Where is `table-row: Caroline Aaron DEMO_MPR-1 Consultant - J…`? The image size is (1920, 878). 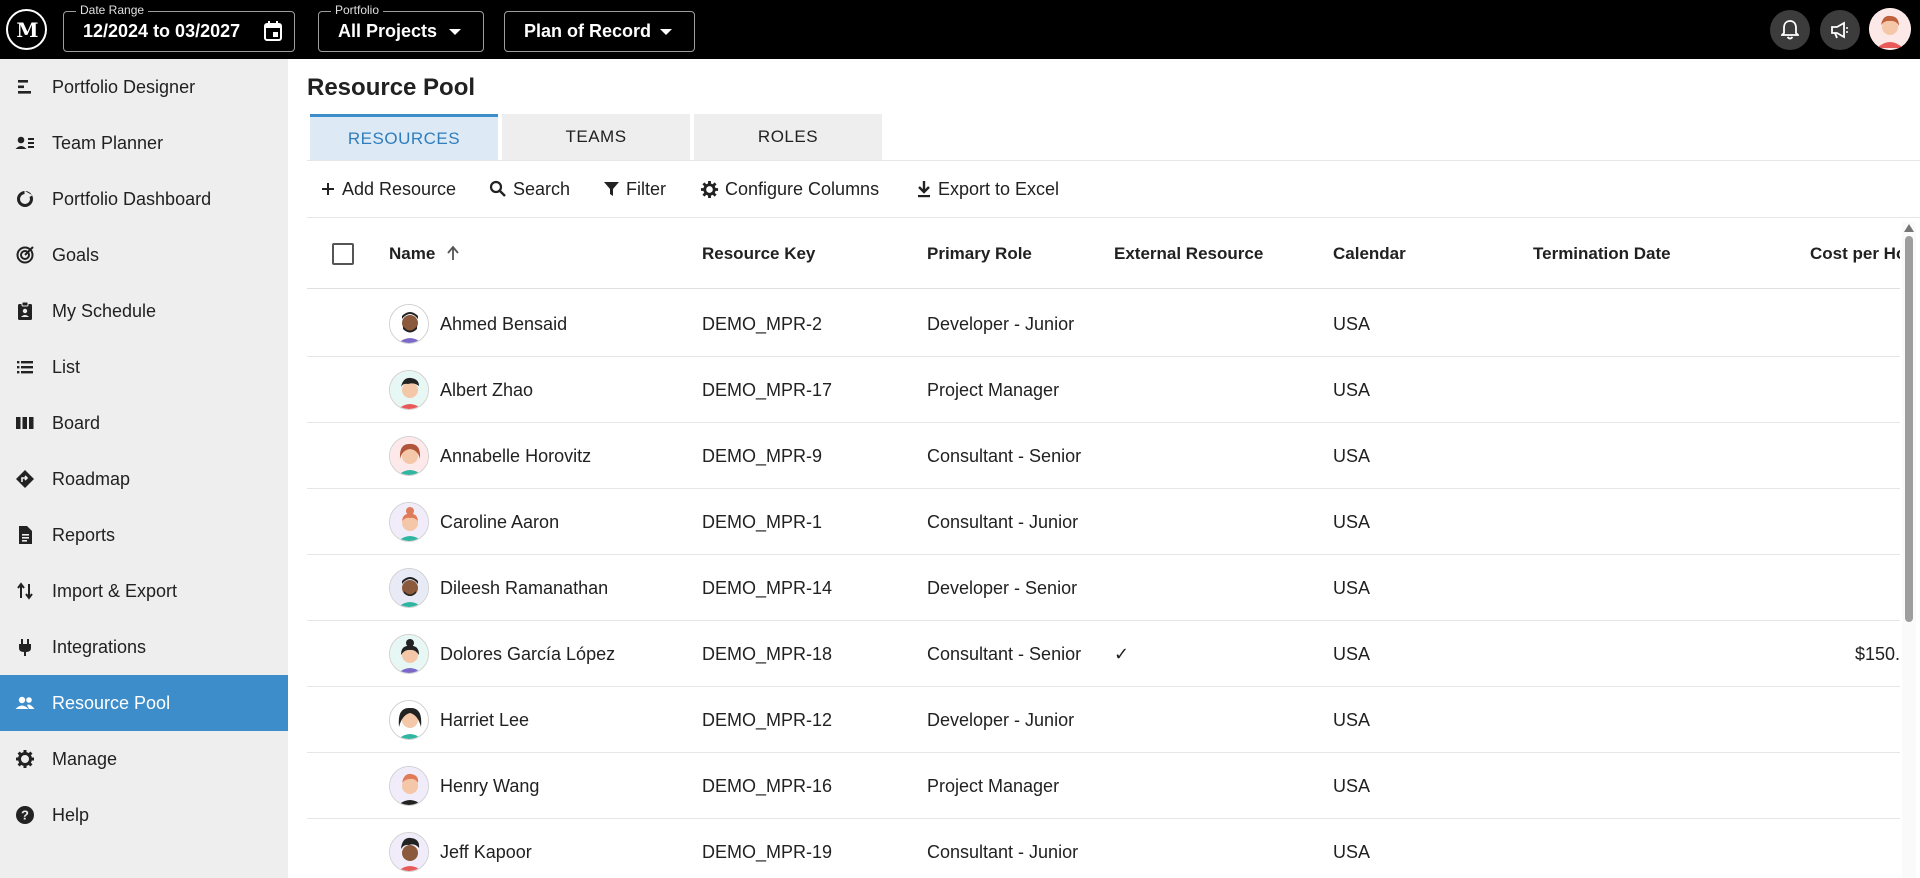
table-row: Caroline Aaron DEMO_MPR-1 Consultant - J… is located at coordinates (1103, 522).